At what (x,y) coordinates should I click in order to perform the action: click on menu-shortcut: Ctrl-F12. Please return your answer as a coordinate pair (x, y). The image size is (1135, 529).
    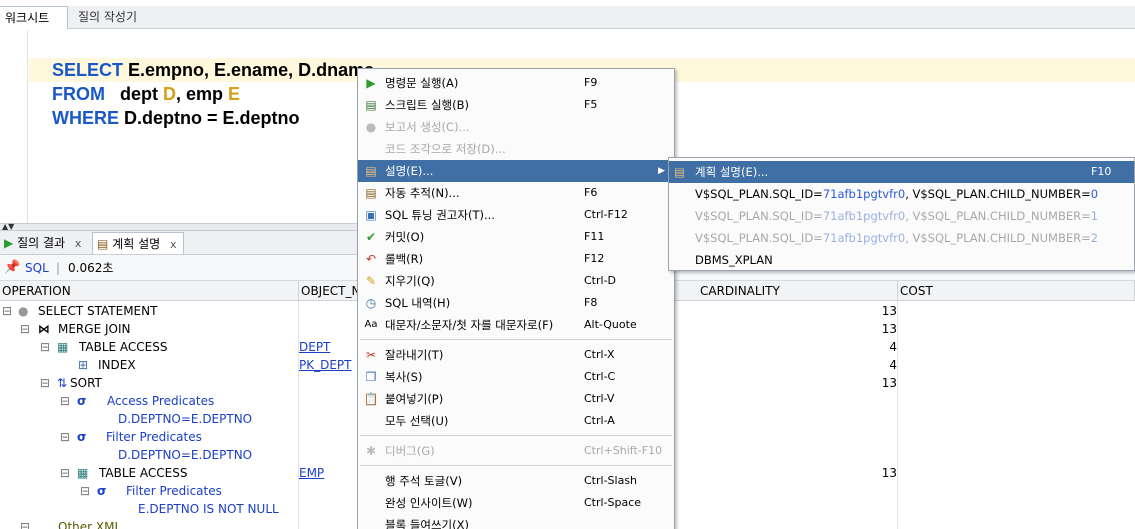
    Looking at the image, I should click on (606, 214).